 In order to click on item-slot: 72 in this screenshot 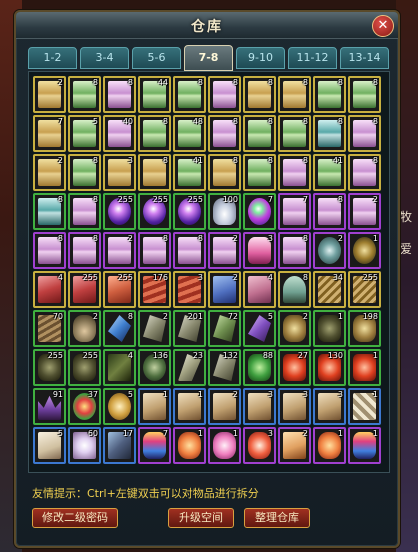, I will do `click(224, 328)`.